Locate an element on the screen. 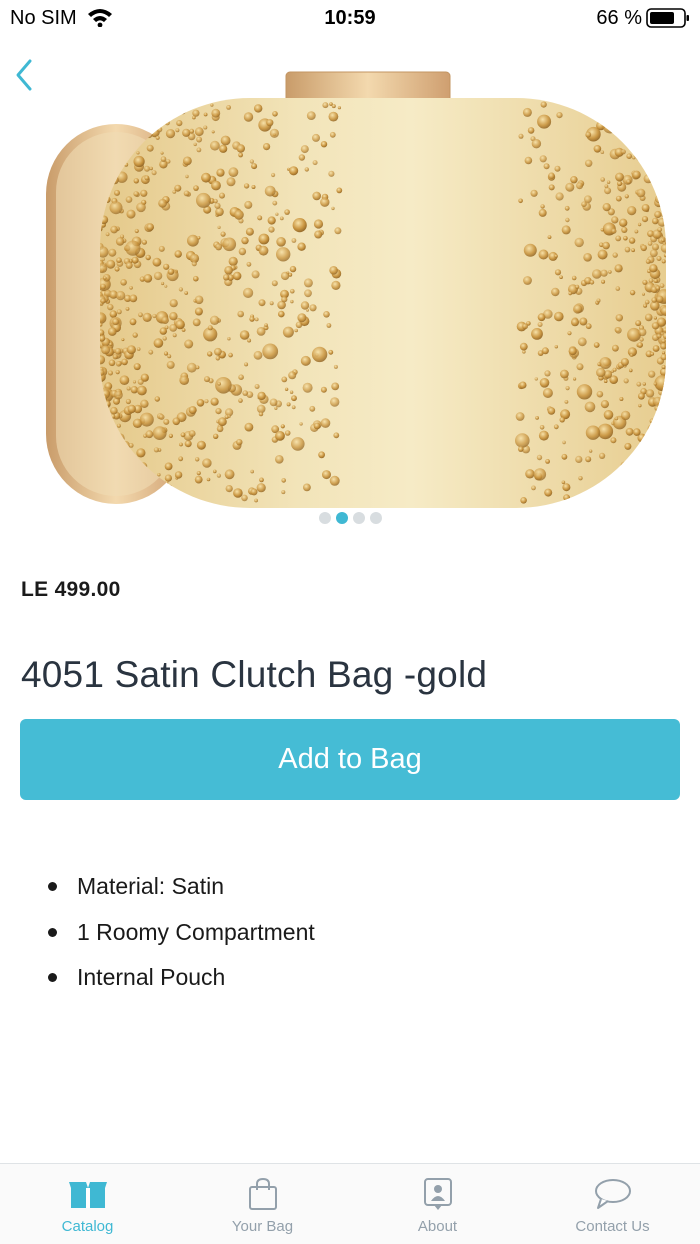  feature-text: 1 Roomy Compartment is located at coordinates (196, 931).